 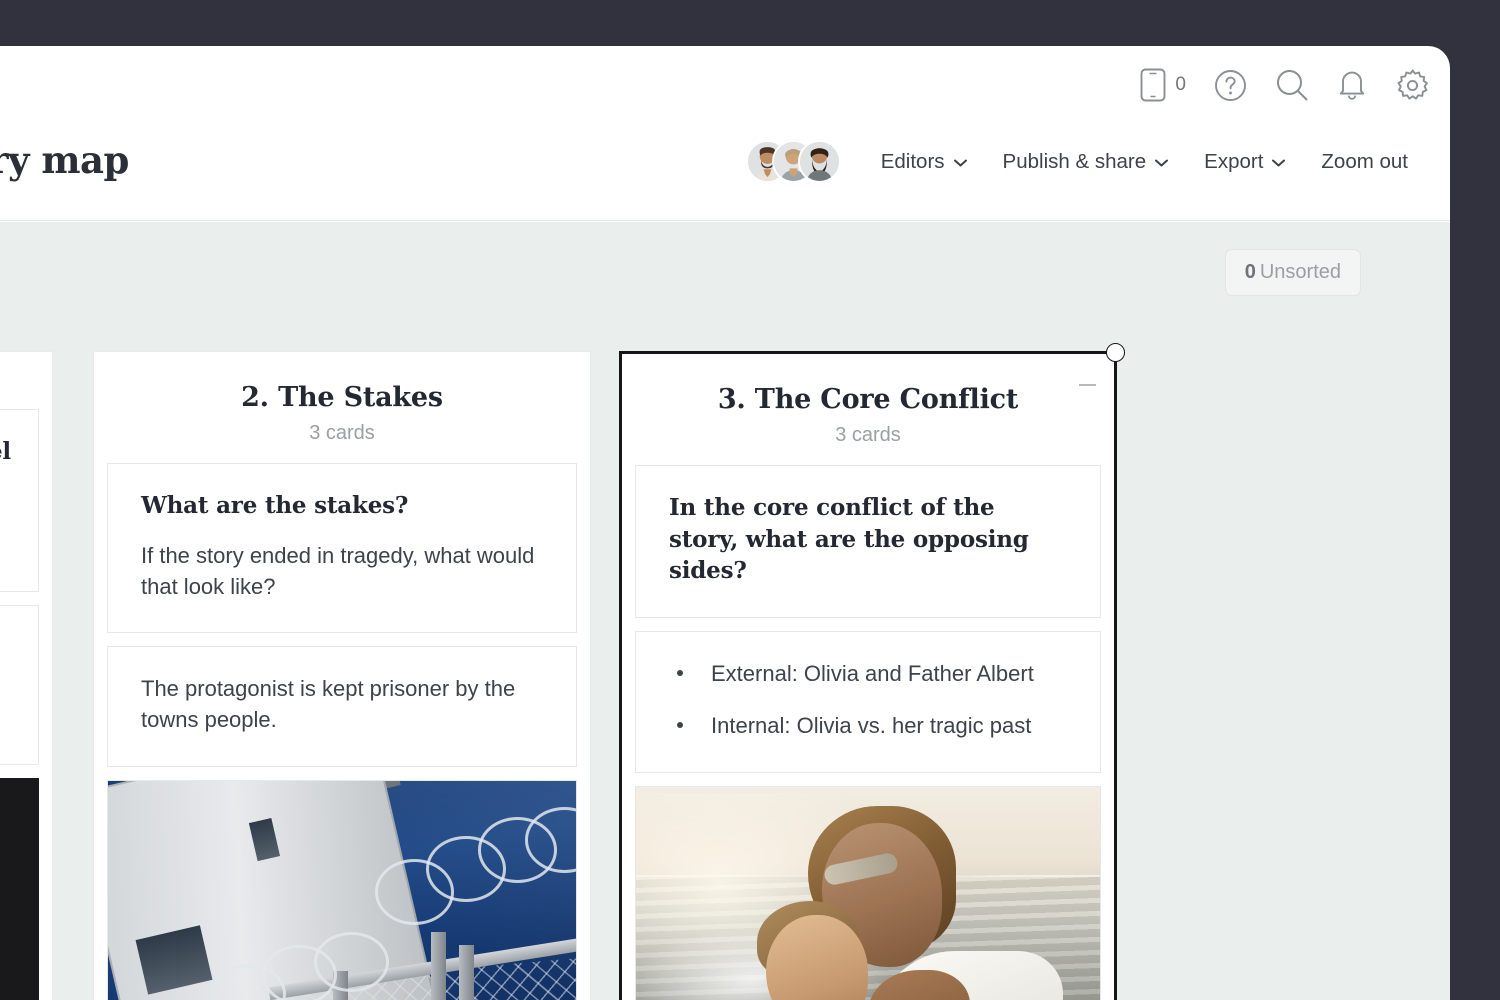 I want to click on top-icon-bar: 0, so click(x=1285, y=85).